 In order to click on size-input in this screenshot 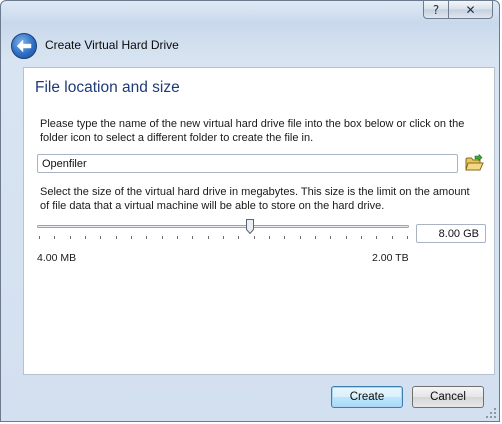, I will do `click(451, 233)`.